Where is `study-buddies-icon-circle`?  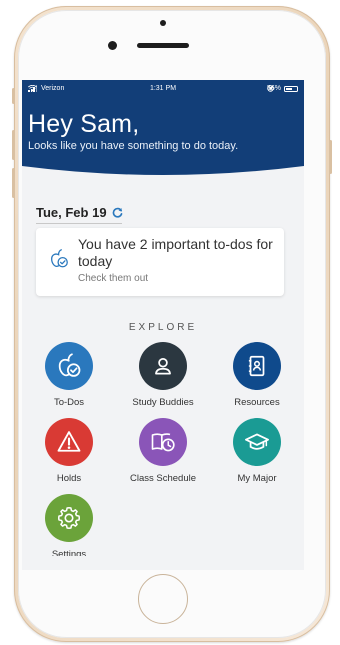
study-buddies-icon-circle is located at coordinates (163, 366).